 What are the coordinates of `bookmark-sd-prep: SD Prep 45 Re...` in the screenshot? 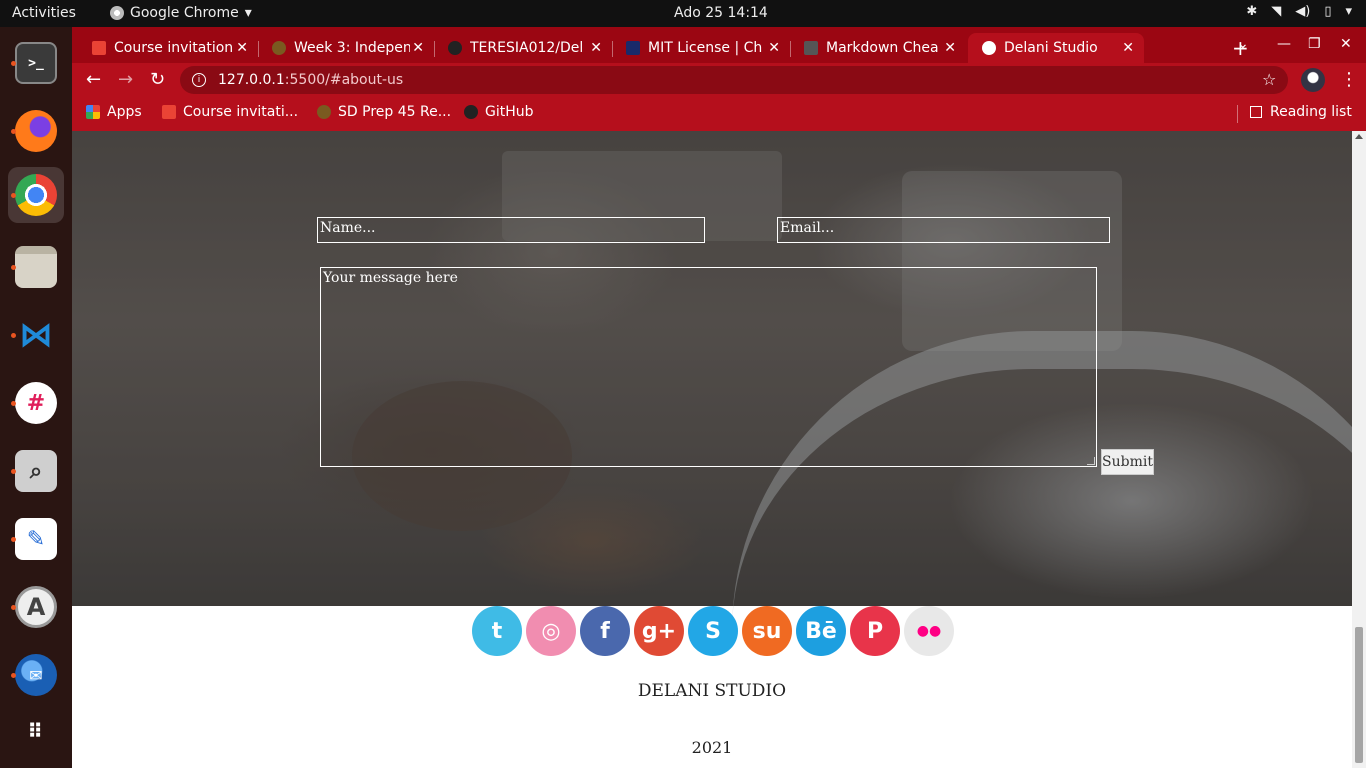 It's located at (384, 112).